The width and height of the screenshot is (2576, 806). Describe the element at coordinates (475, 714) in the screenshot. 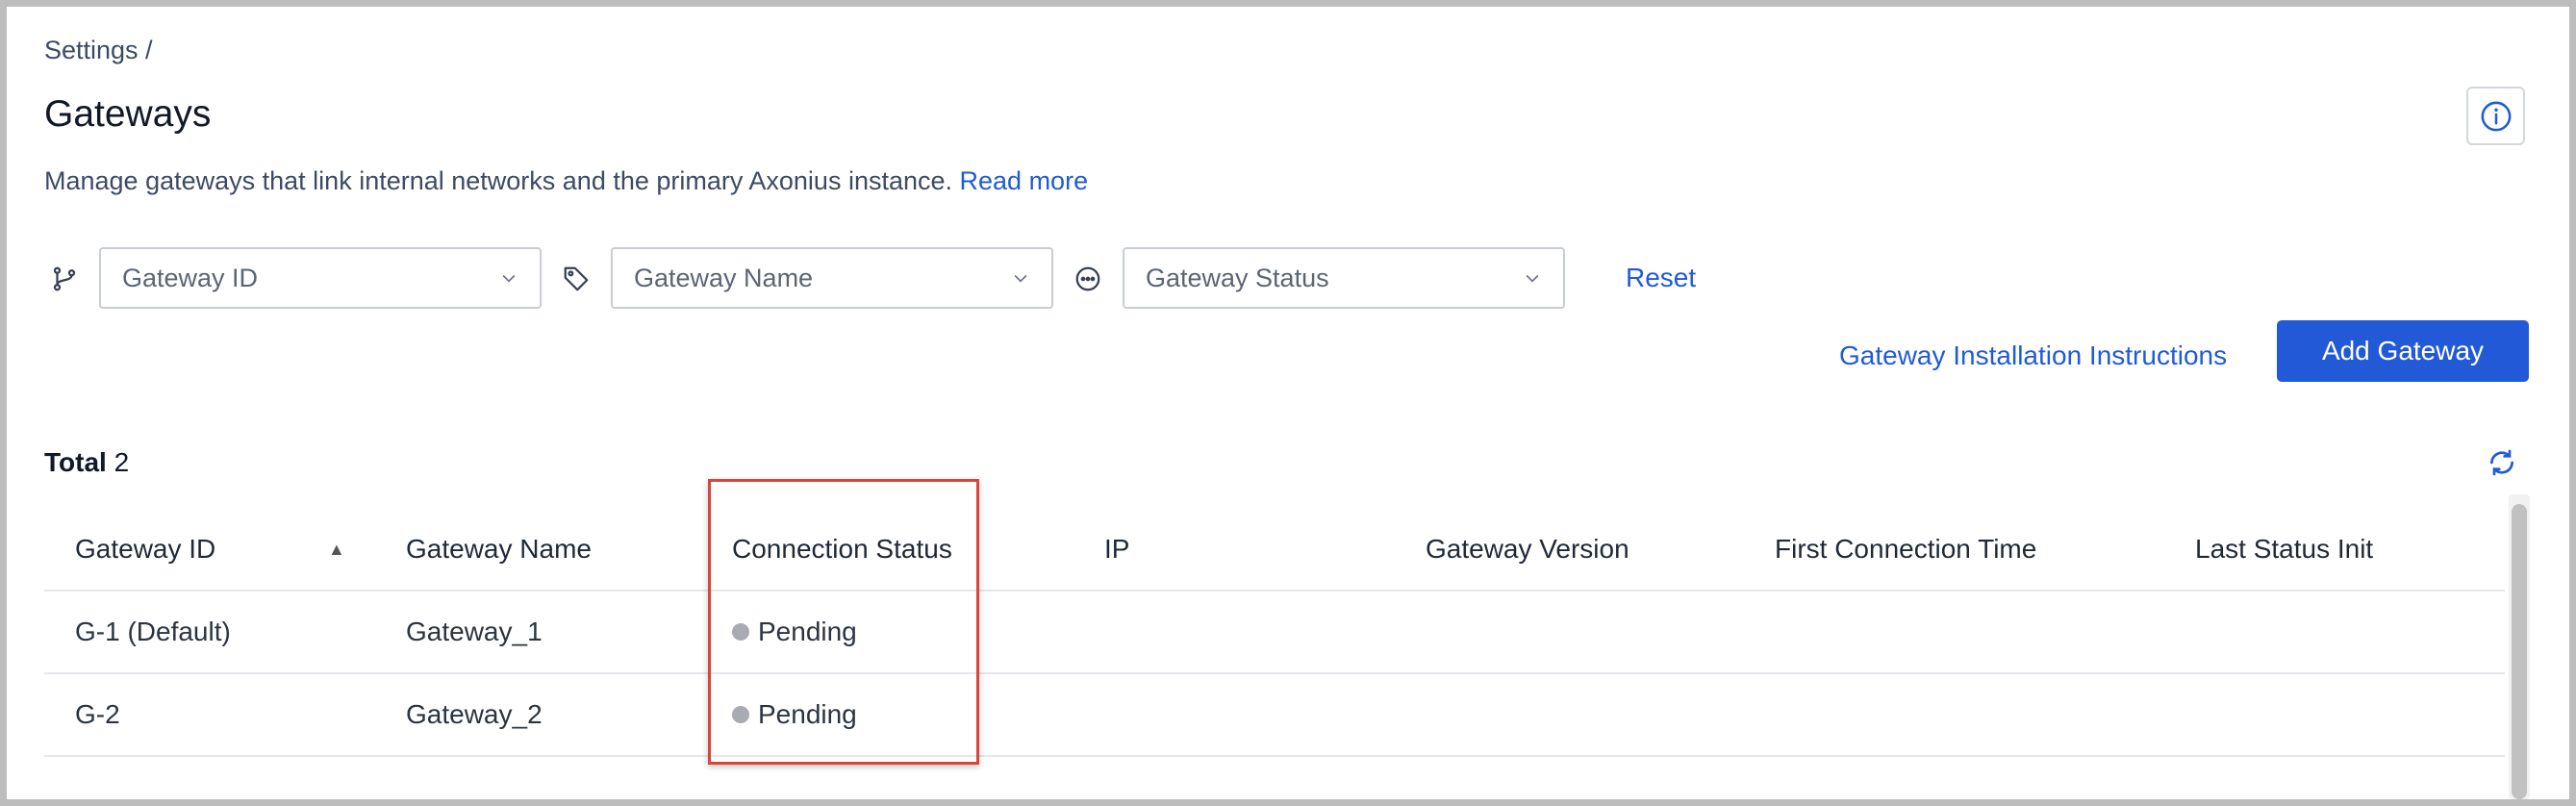

I see `cell-gateway-name: Gateway_2` at that location.